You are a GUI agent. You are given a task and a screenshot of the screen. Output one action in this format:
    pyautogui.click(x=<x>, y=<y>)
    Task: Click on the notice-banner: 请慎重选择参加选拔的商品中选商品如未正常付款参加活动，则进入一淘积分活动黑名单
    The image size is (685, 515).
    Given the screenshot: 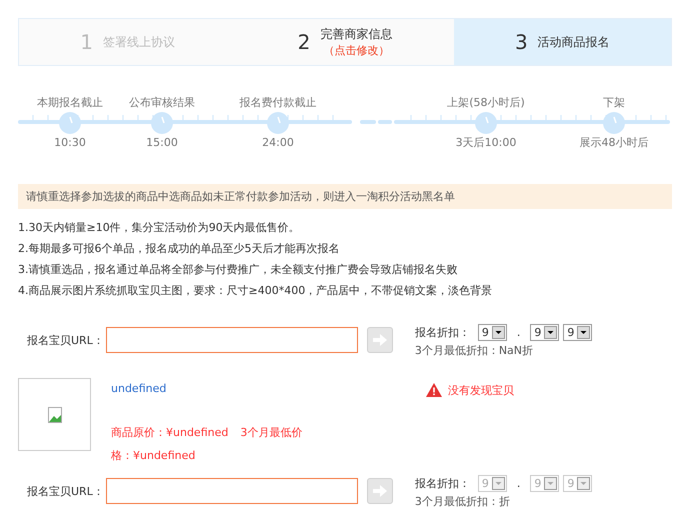 What is the action you would take?
    pyautogui.click(x=345, y=196)
    